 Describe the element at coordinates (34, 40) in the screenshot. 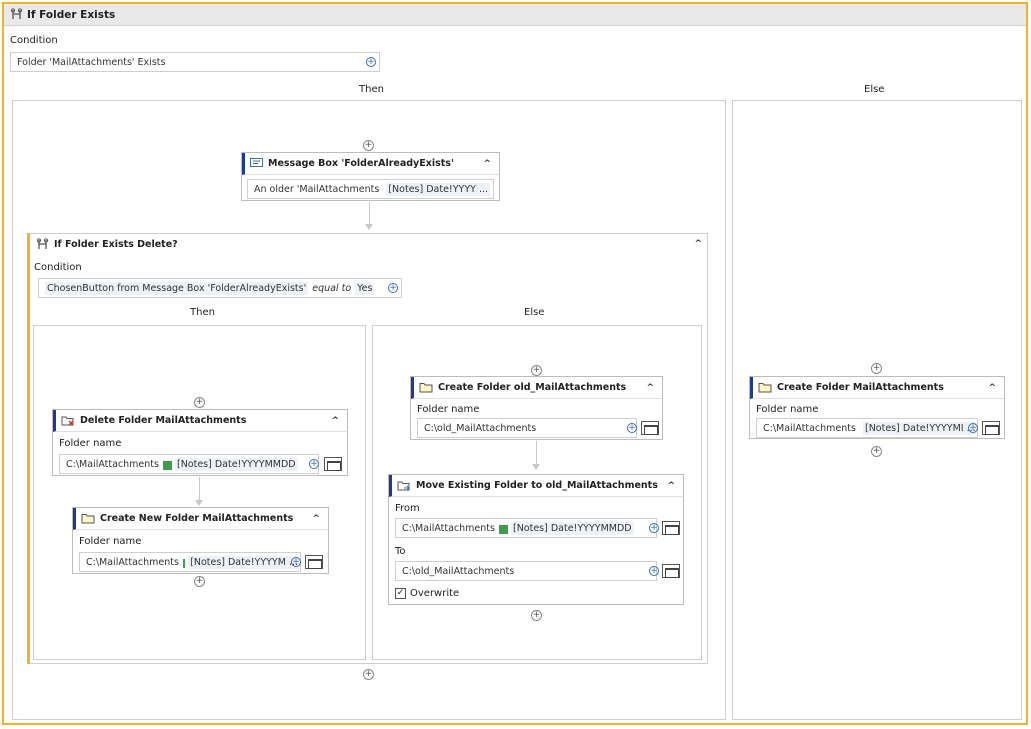

I see `outer-condition-label: Condition` at that location.